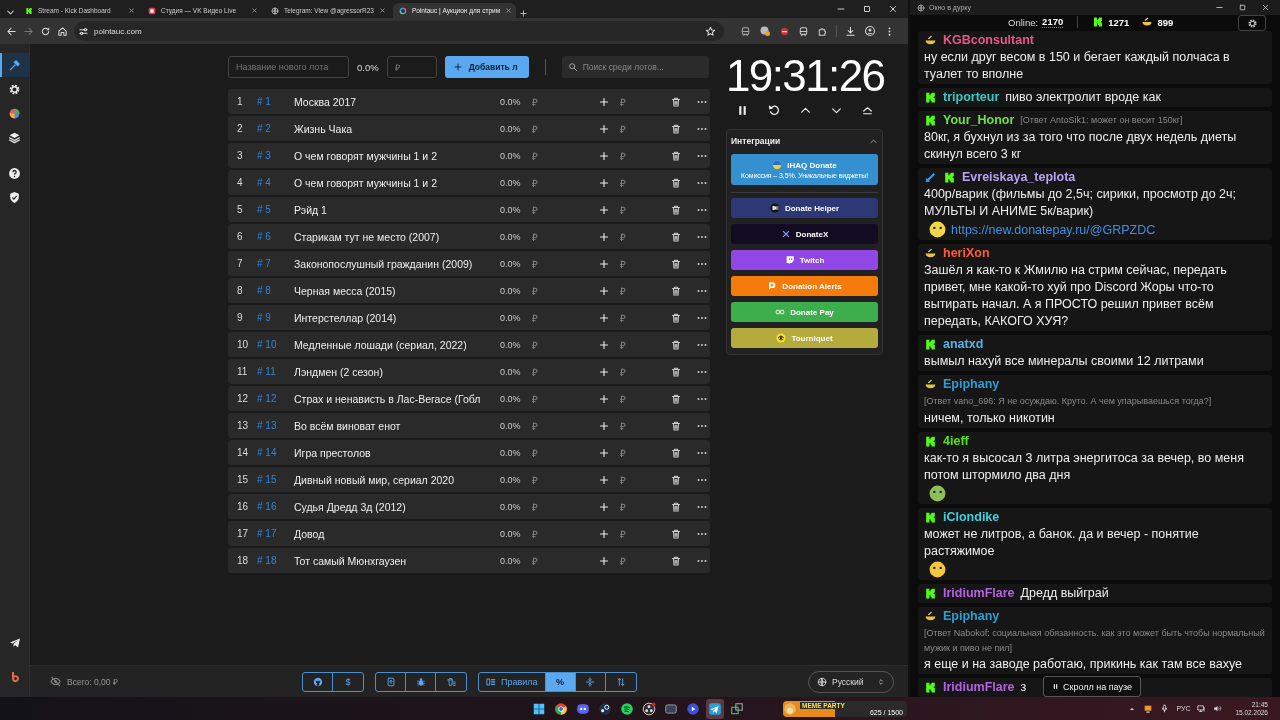 The width and height of the screenshot is (1280, 720). I want to click on tab-search-icon, so click(10, 12).